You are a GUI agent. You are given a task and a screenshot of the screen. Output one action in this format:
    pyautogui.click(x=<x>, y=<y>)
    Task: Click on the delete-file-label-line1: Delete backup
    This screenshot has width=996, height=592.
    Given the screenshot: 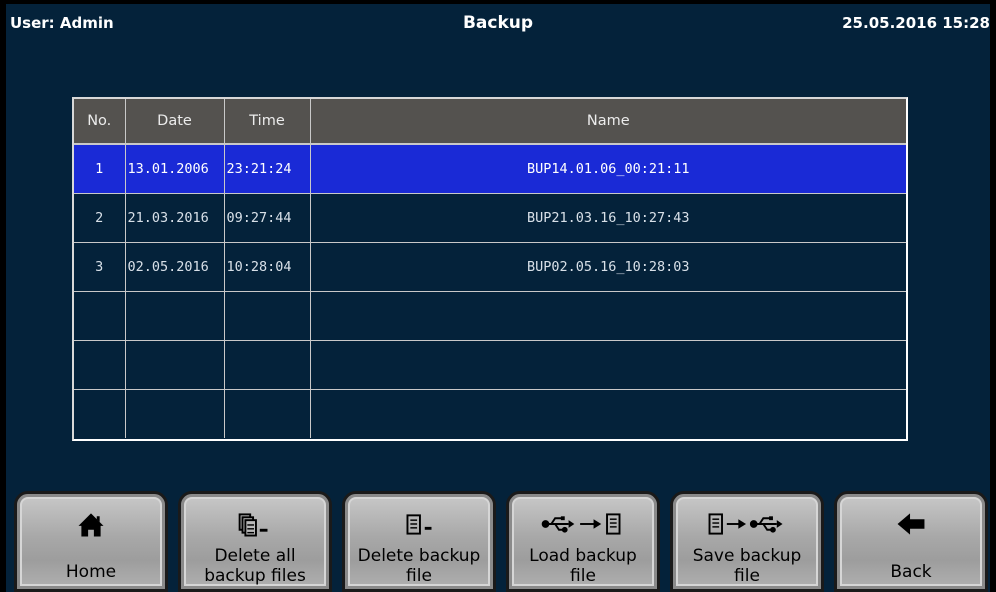 What is the action you would take?
    pyautogui.click(x=419, y=556)
    